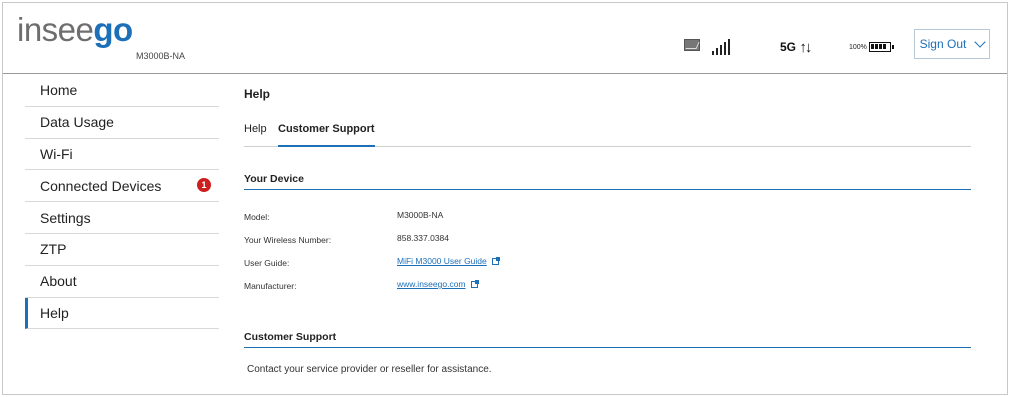  What do you see at coordinates (788, 47) in the screenshot?
I see `network-type-label: 5G` at bounding box center [788, 47].